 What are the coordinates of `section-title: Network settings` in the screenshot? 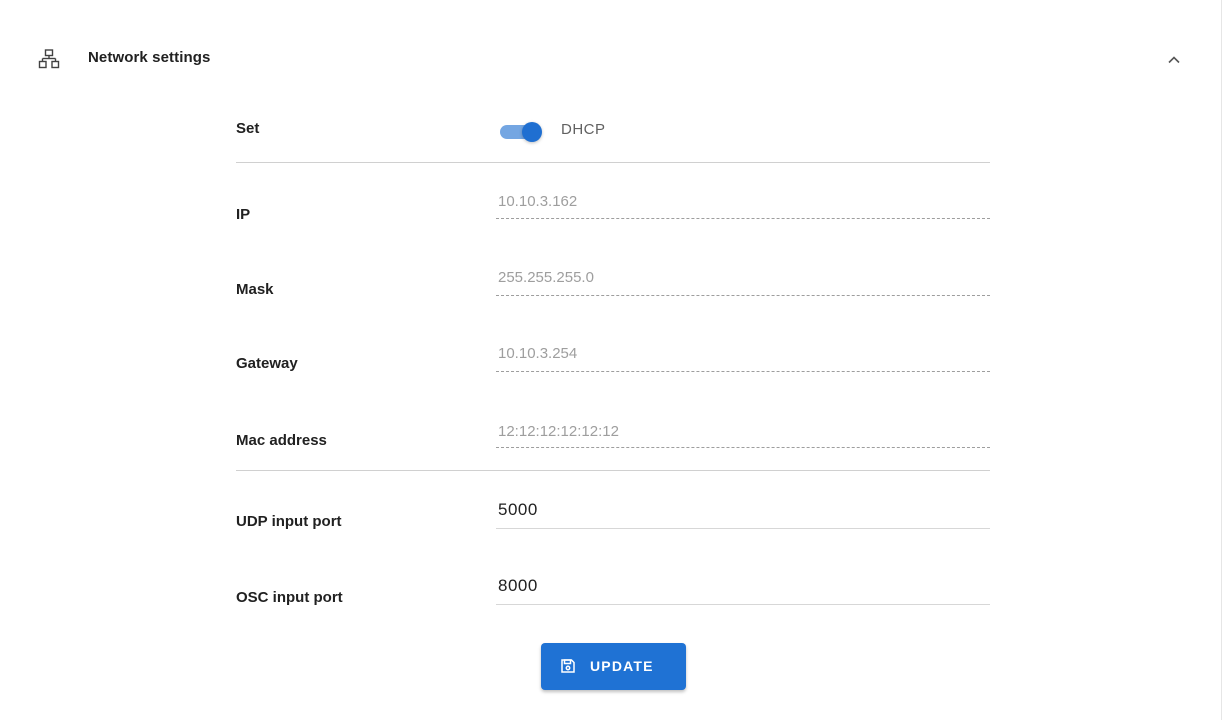 It's located at (149, 57).